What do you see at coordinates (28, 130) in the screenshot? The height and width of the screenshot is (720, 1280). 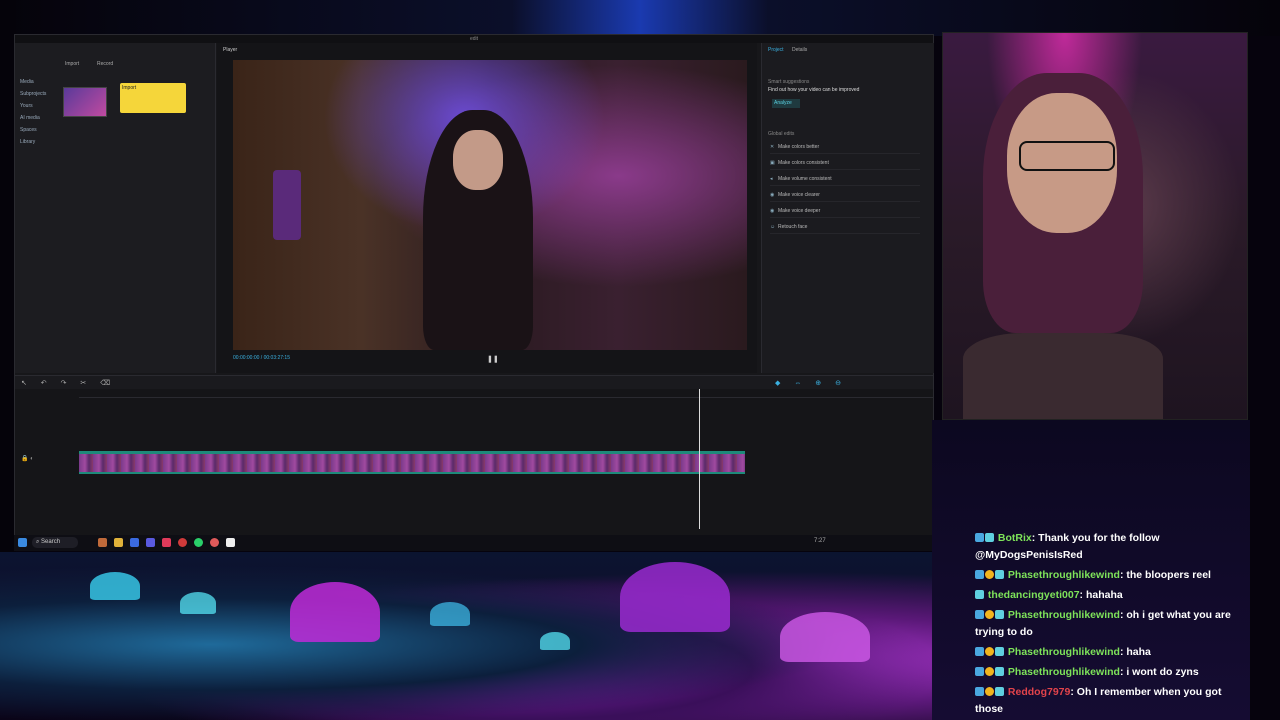 I see `sidebar-item-spaces: Spaces` at bounding box center [28, 130].